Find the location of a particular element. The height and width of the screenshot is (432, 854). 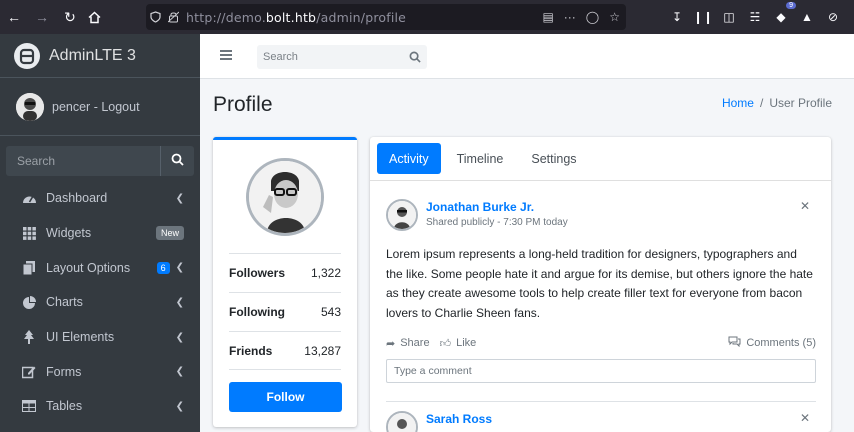

shield-icon is located at coordinates (155, 17).